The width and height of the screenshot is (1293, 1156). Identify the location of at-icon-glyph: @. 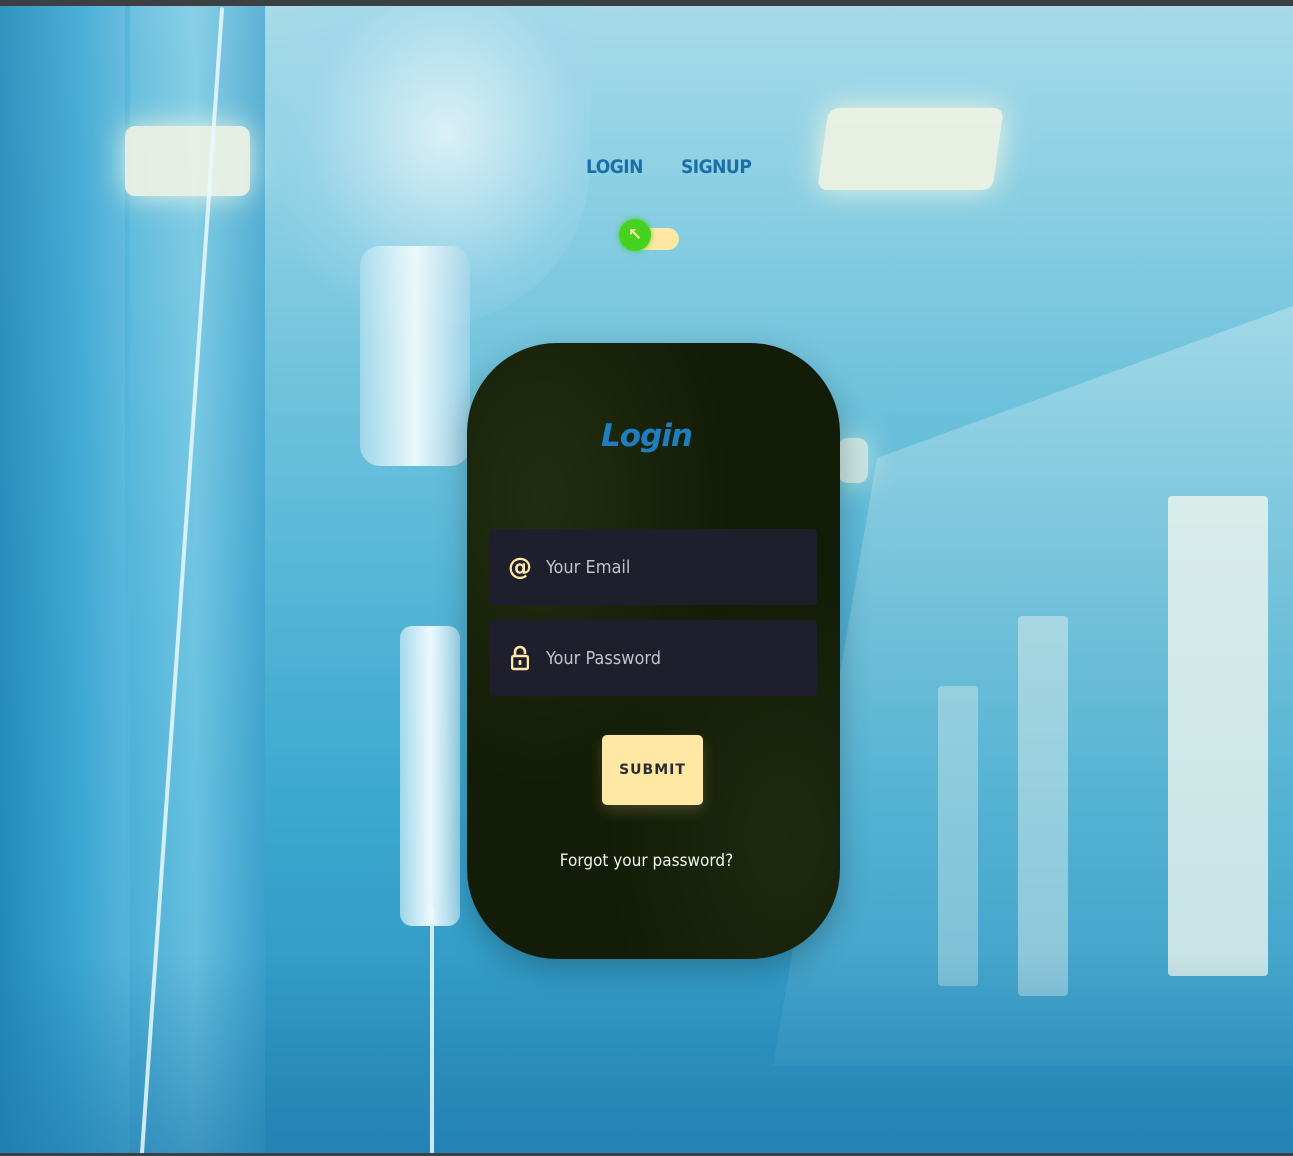
(520, 567).